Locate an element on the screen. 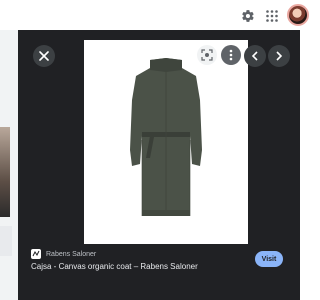 This screenshot has height=300, width=320. next-image-button is located at coordinates (279, 56).